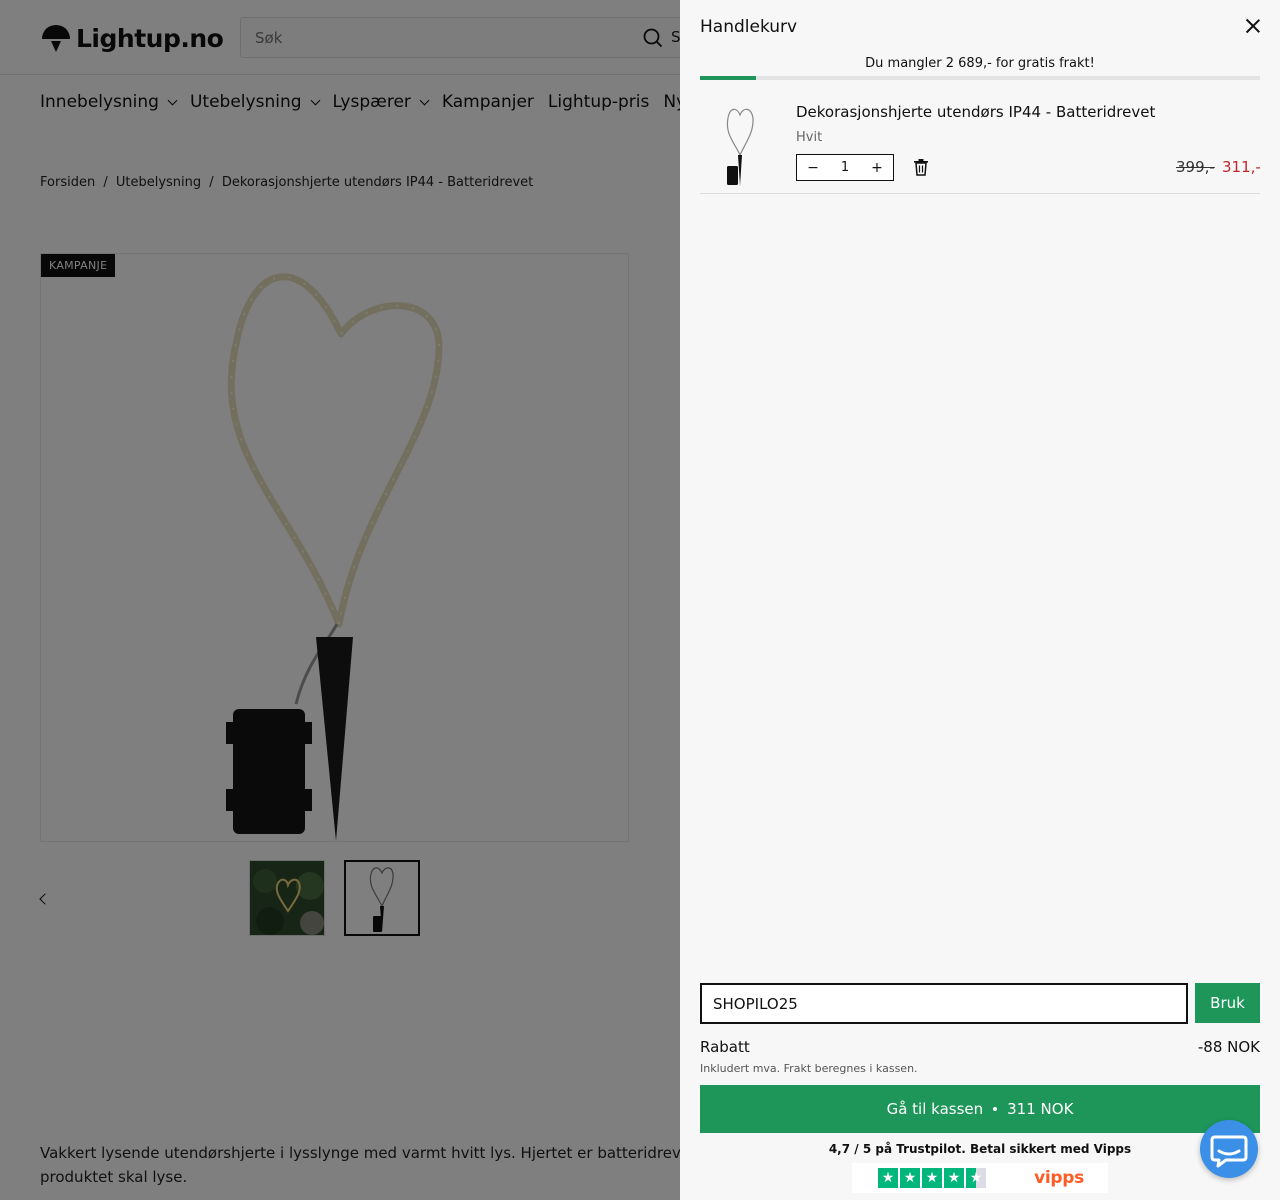  What do you see at coordinates (728, 78) in the screenshot?
I see `progress-fill` at bounding box center [728, 78].